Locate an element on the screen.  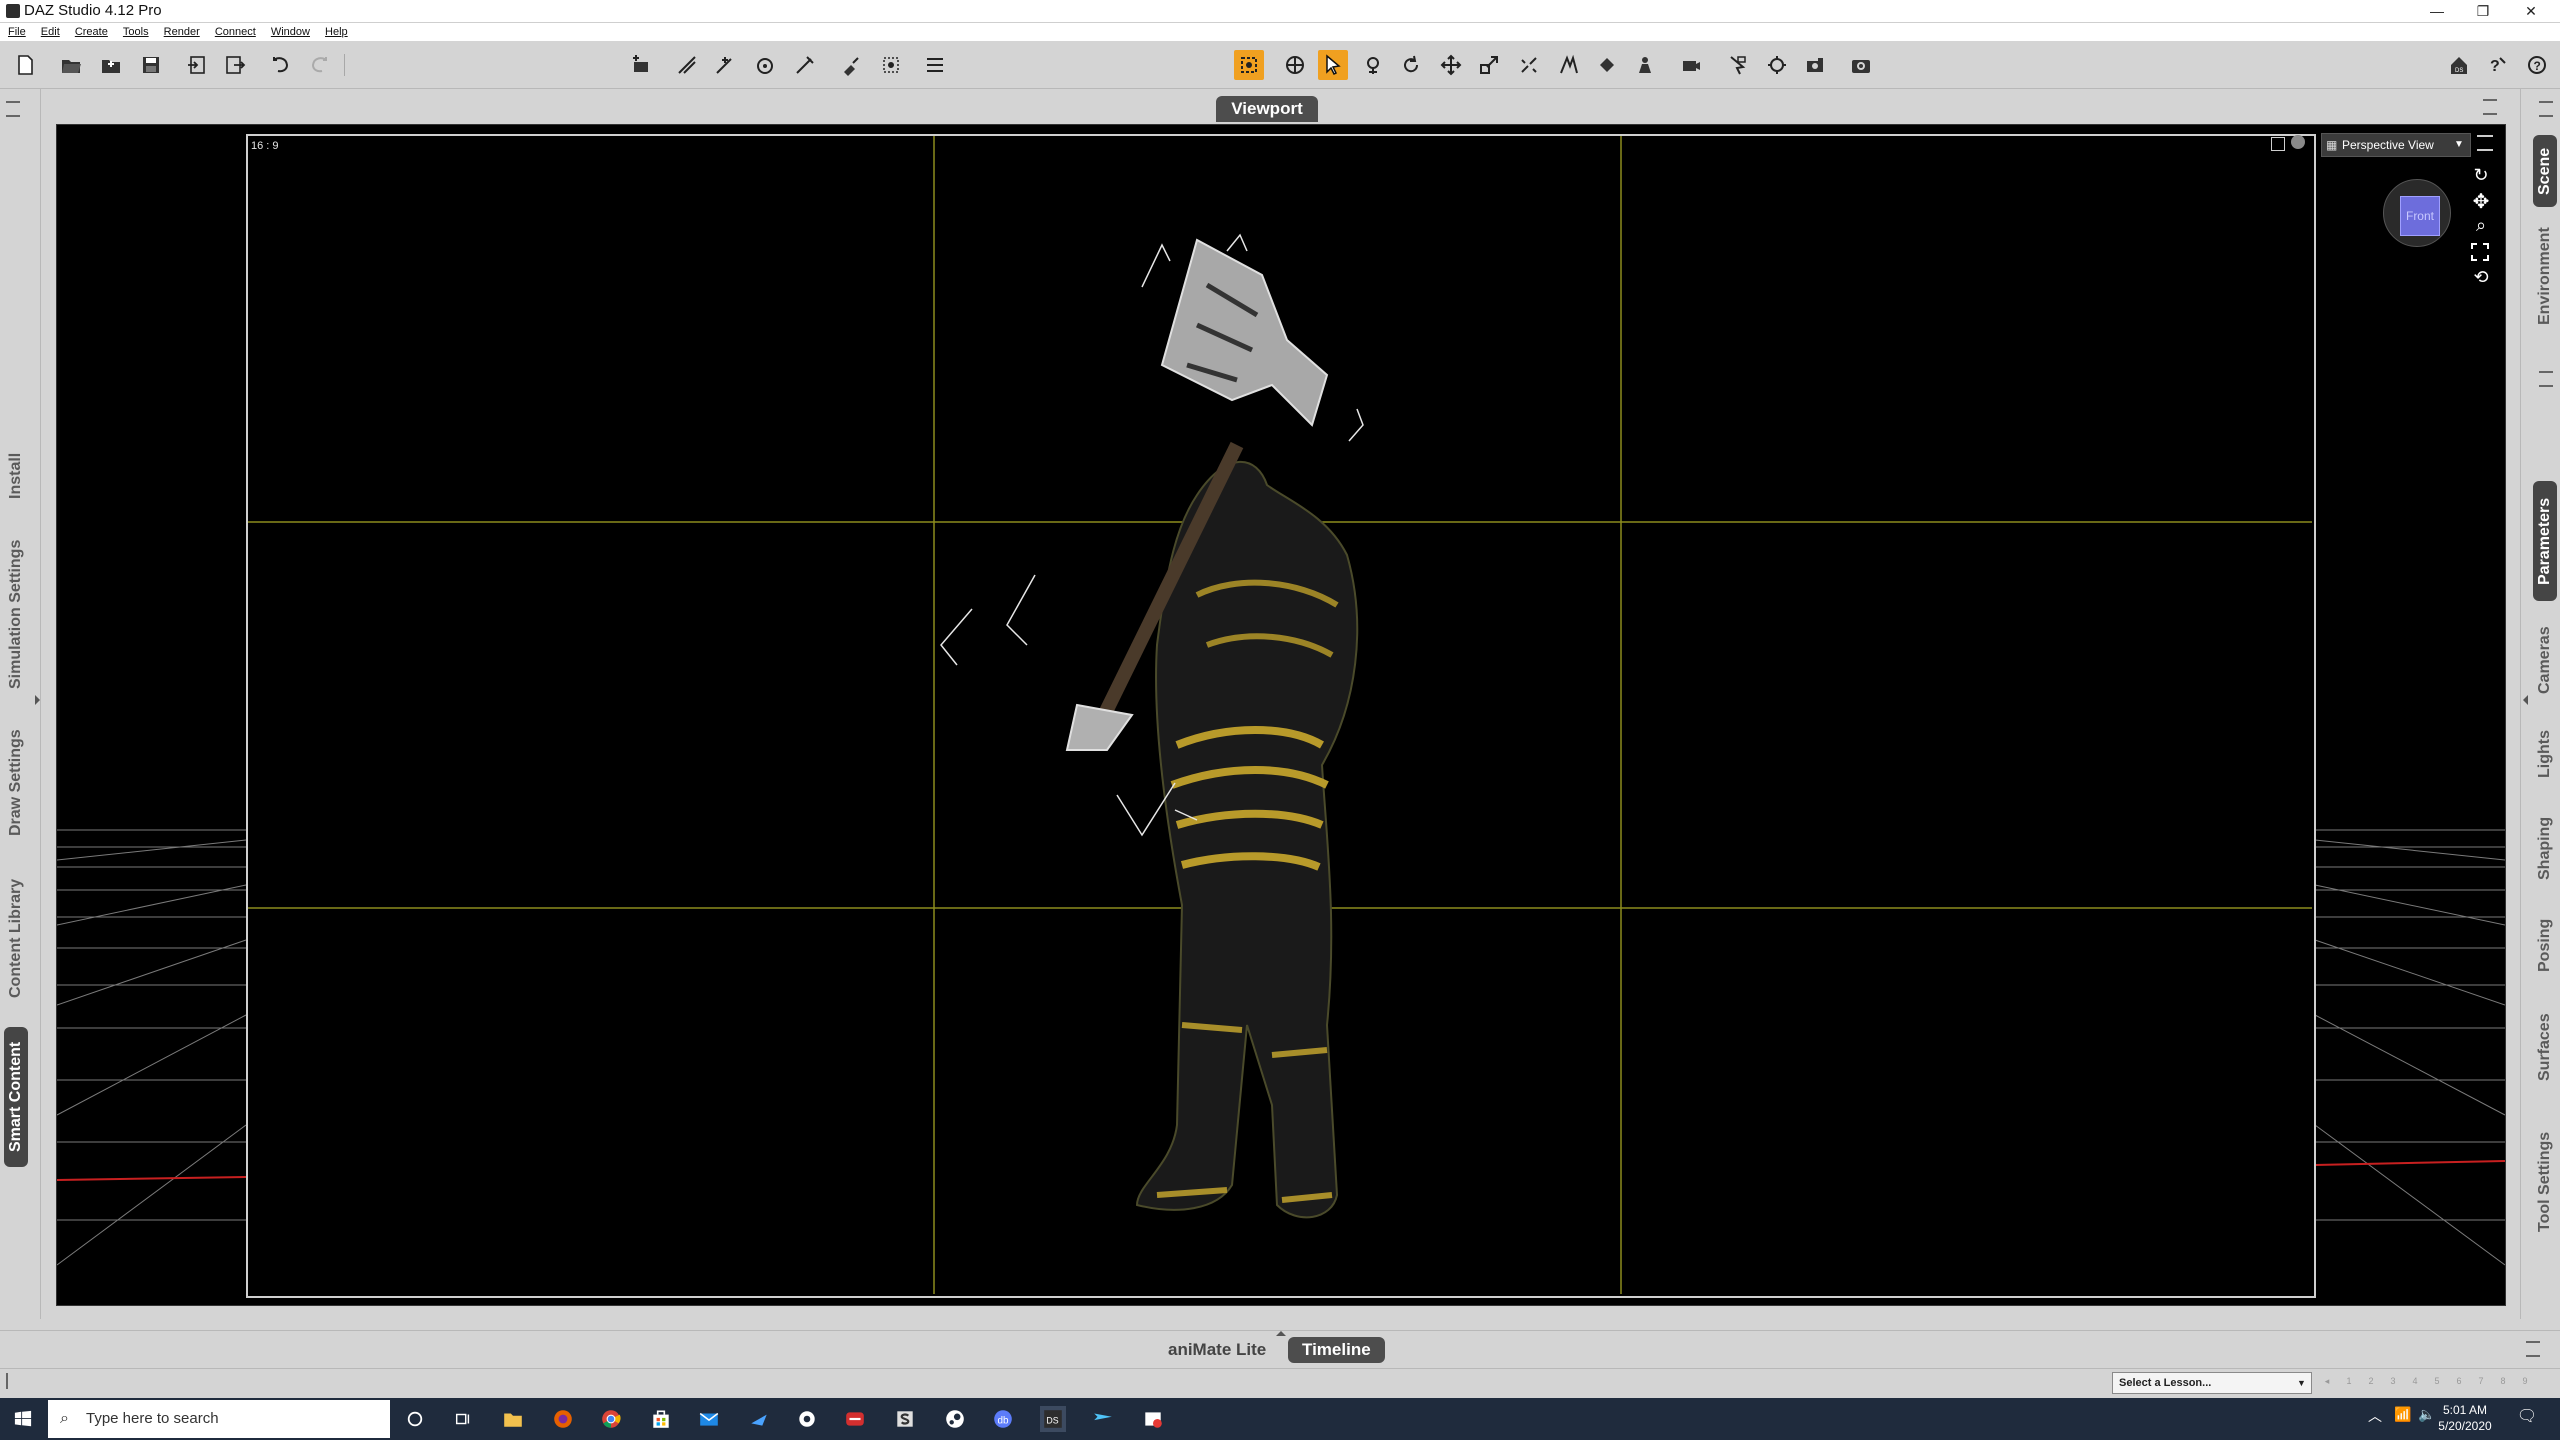
frame-toggle-icon is located at coordinates (2278, 144).